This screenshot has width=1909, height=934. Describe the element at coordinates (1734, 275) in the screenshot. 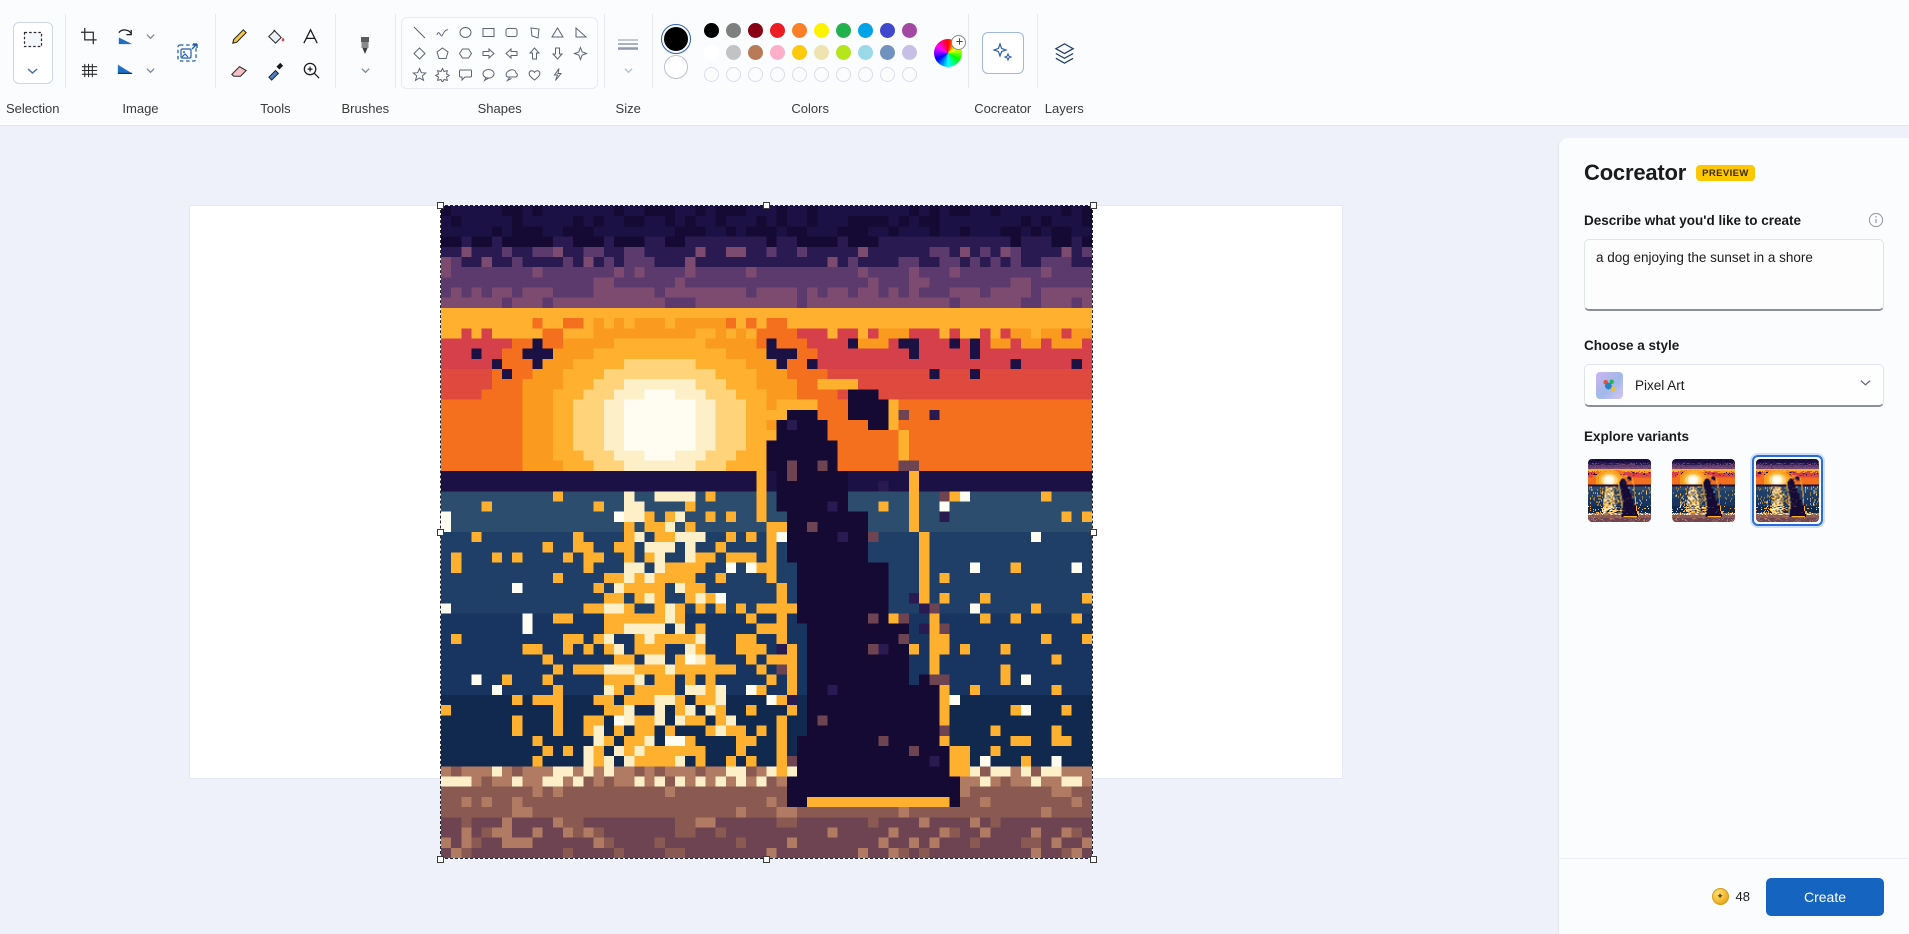

I see `prompt-input` at that location.